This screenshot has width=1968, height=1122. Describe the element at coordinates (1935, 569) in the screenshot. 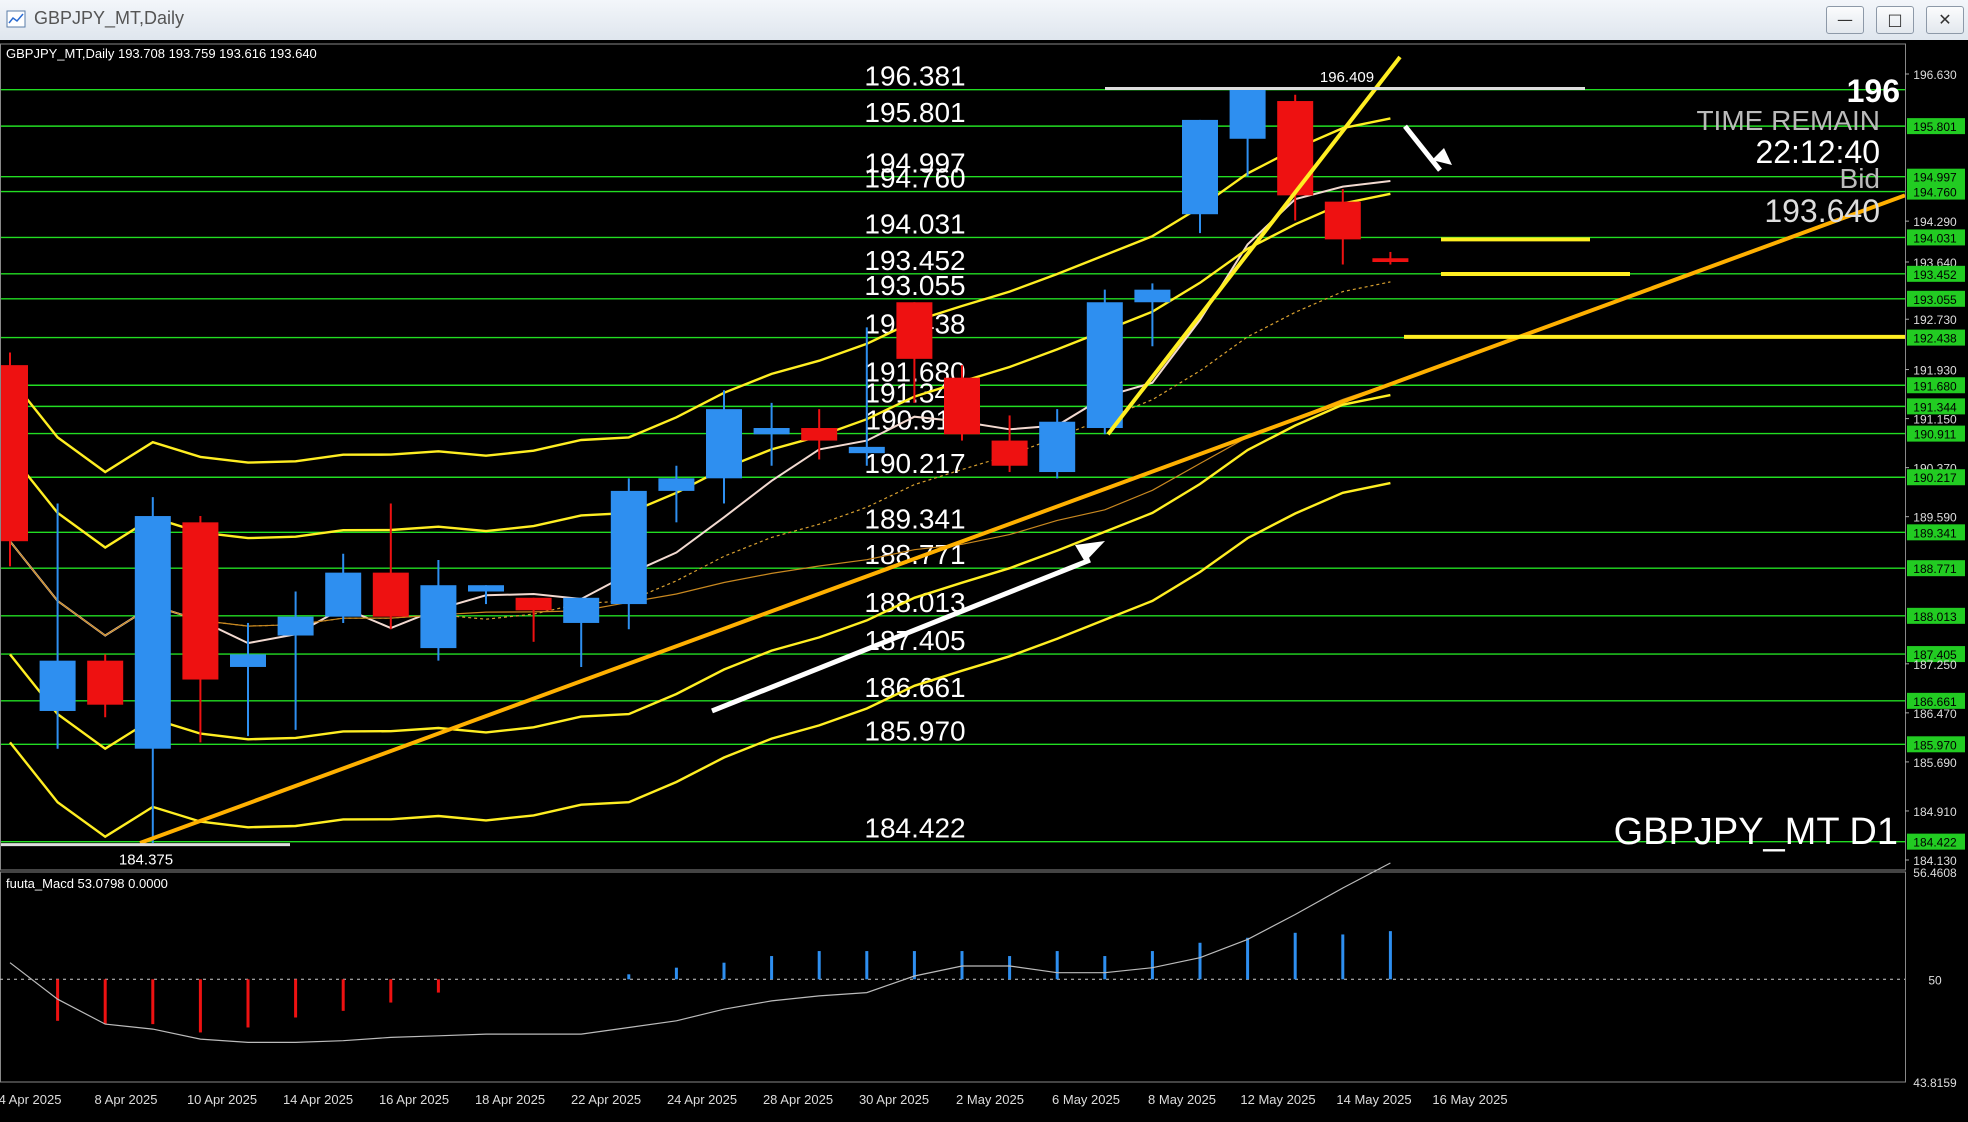

I see `price-tag: 188.771` at that location.